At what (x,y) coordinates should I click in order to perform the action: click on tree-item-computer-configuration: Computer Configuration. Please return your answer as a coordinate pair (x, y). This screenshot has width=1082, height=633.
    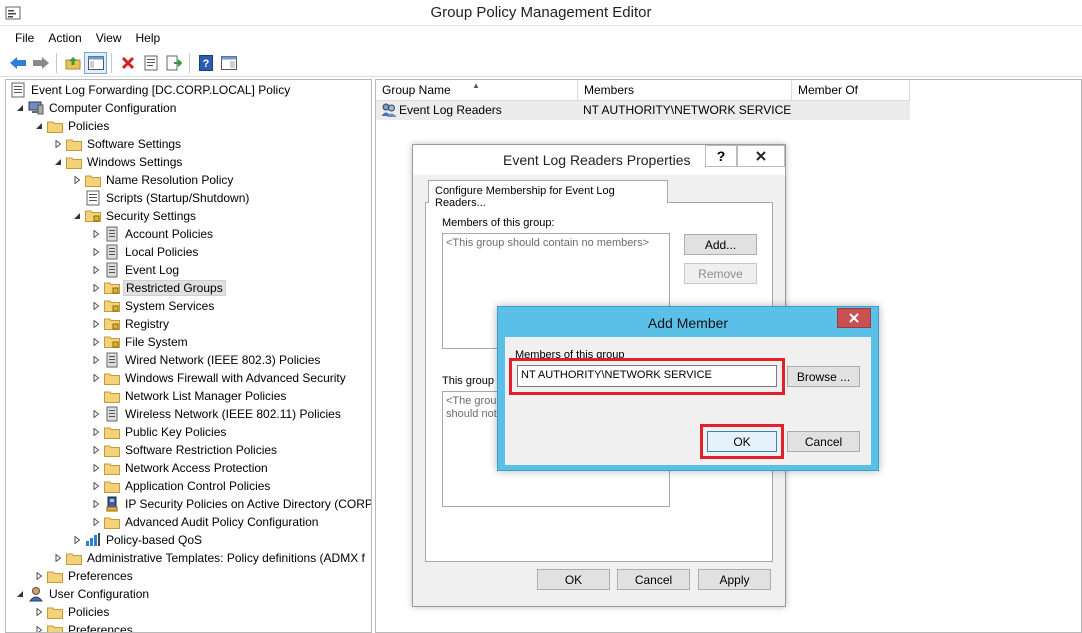
    Looking at the image, I should click on (96, 108).